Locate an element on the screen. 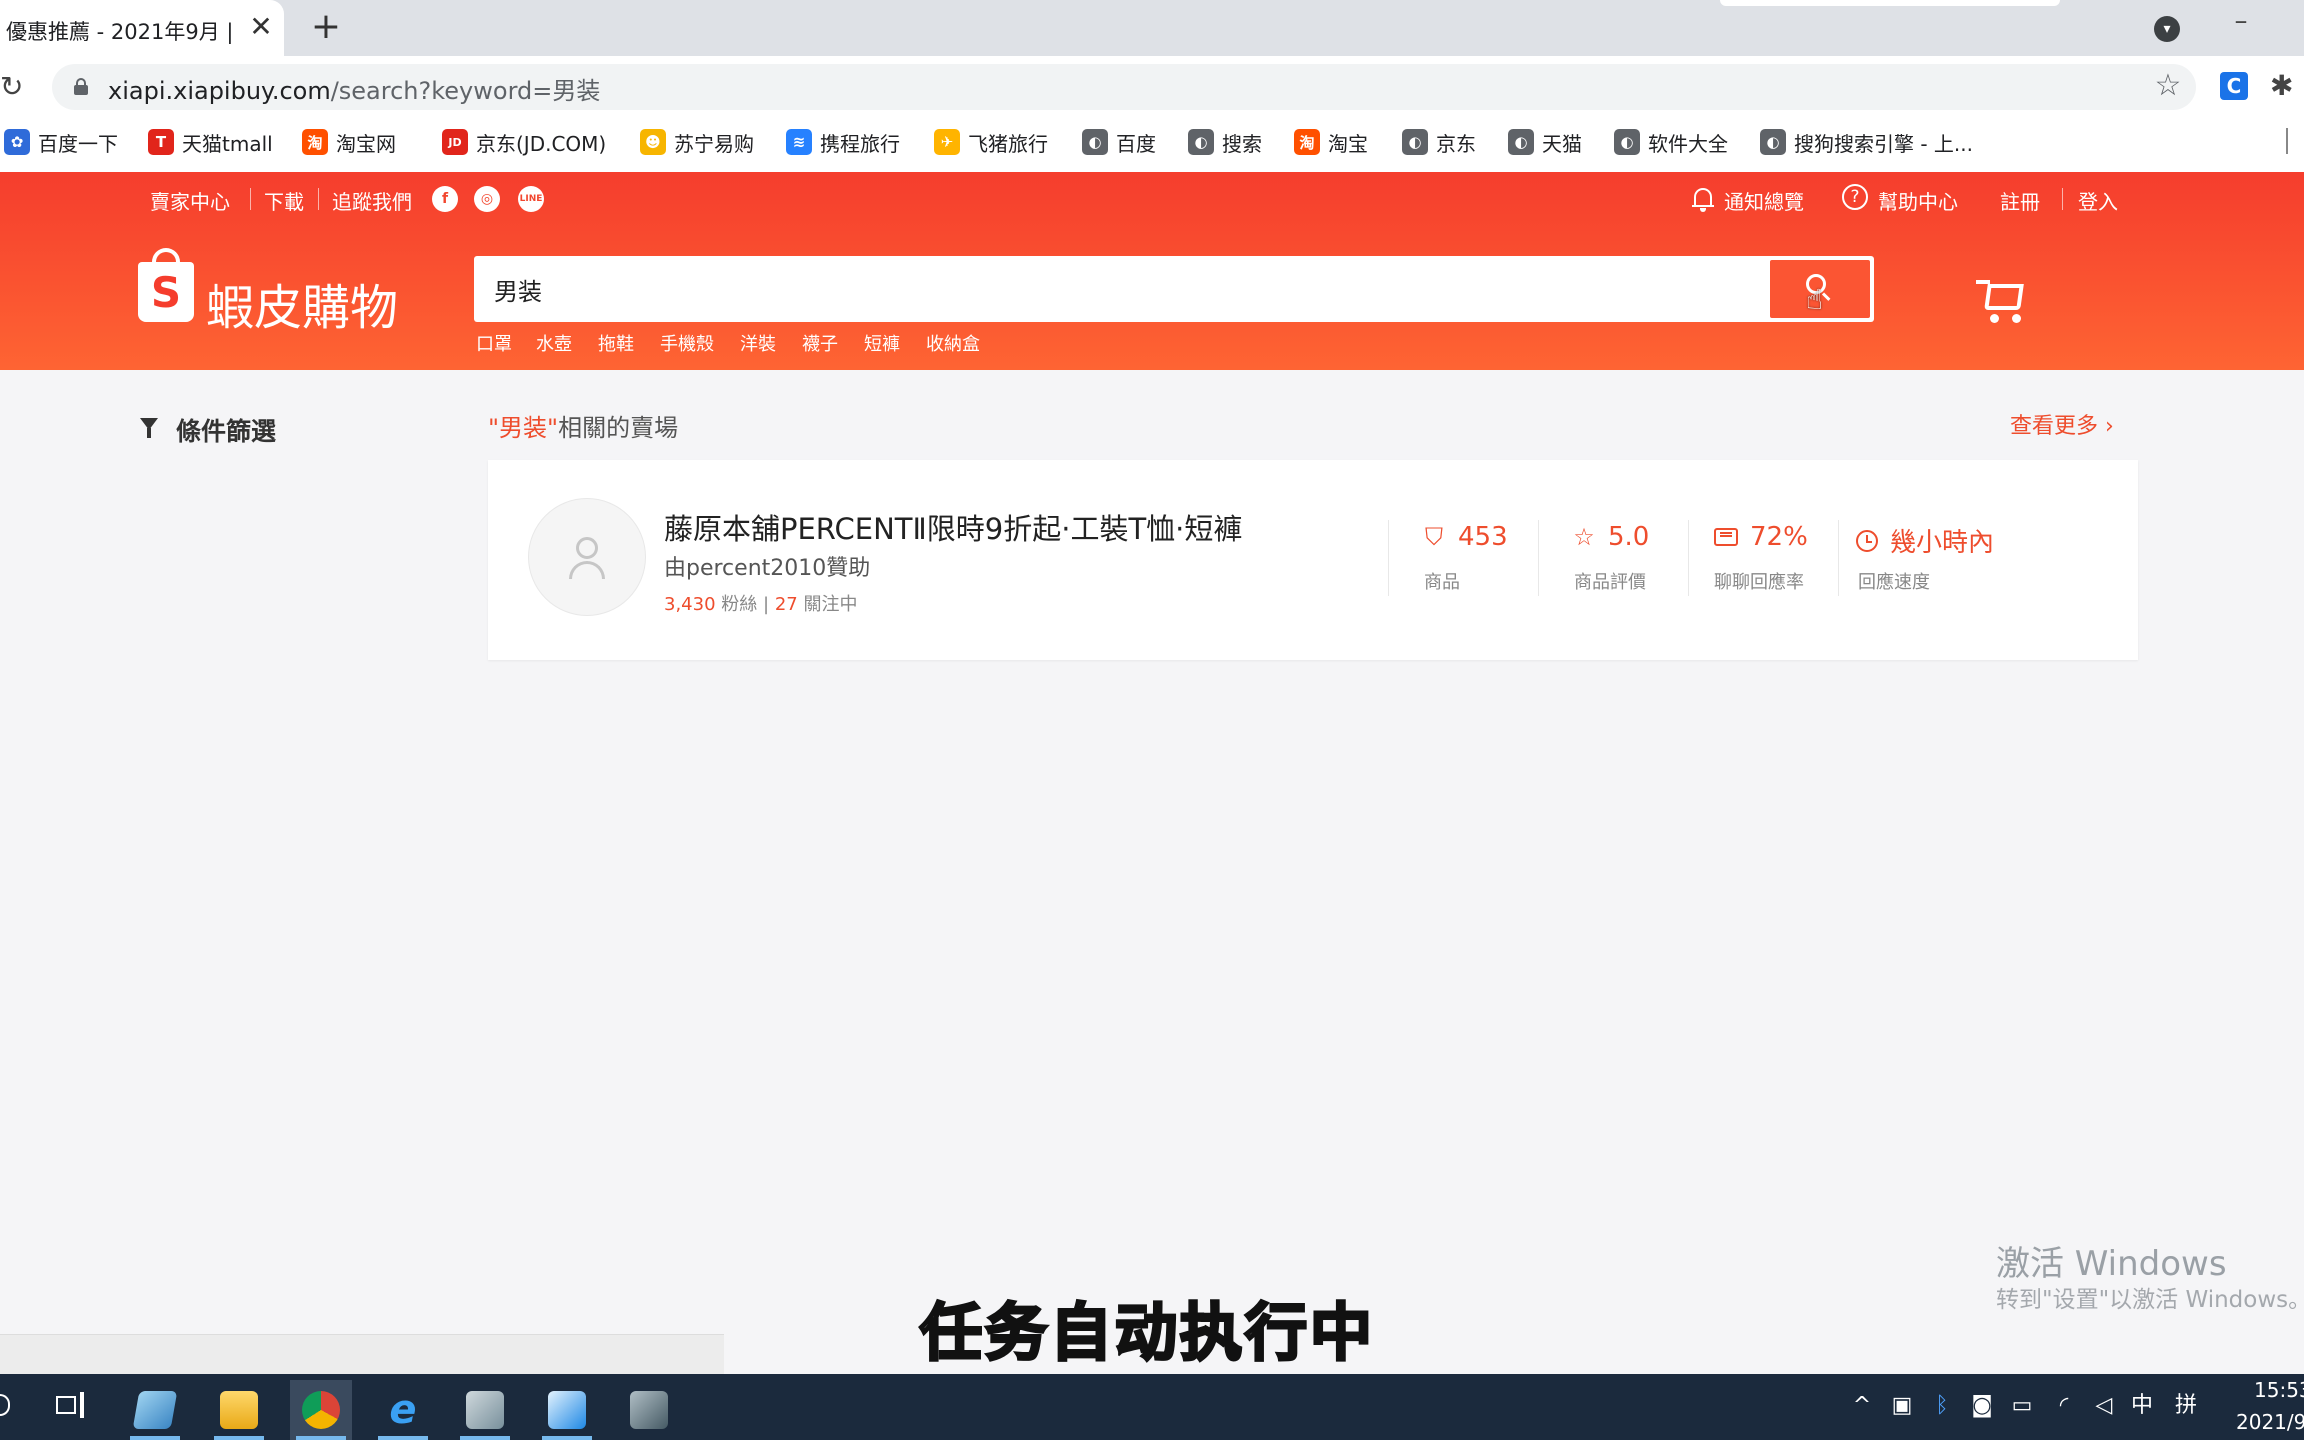 The height and width of the screenshot is (1440, 2304). stat-response-time-label: 回應速度 is located at coordinates (1894, 582).